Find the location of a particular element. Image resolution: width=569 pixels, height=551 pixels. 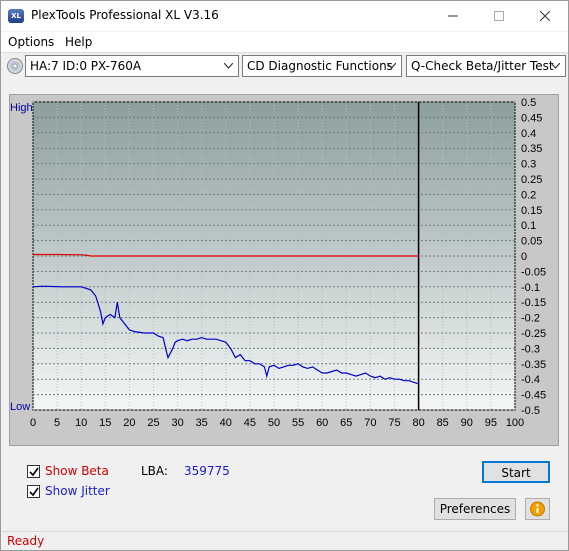

x-tick-label: 85 is located at coordinates (443, 423).